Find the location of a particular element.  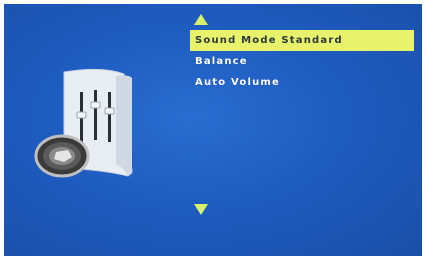

menu-item-balance: Balance is located at coordinates (302, 61).